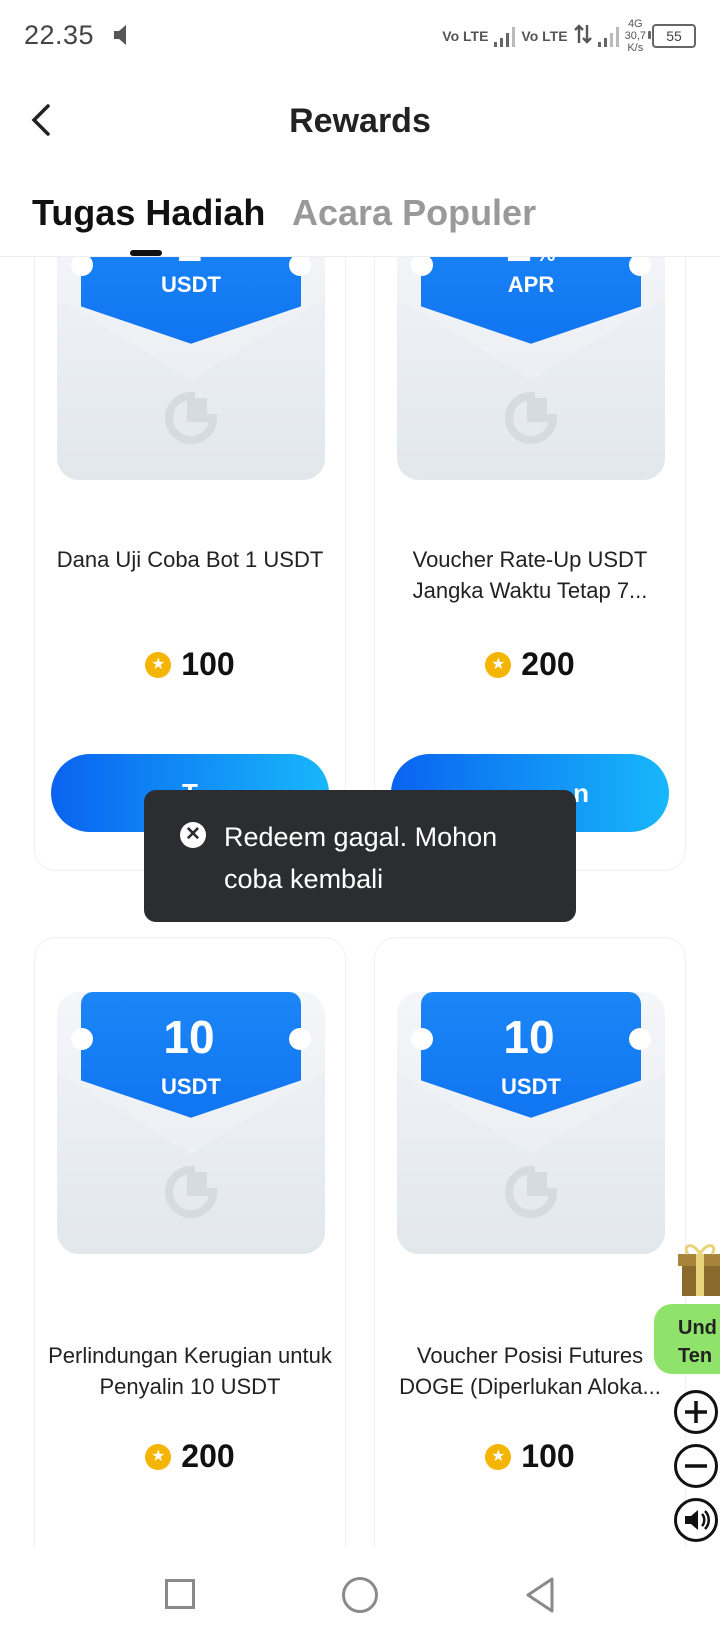  Describe the element at coordinates (59, 35) in the screenshot. I see `status-time: 22.35` at that location.